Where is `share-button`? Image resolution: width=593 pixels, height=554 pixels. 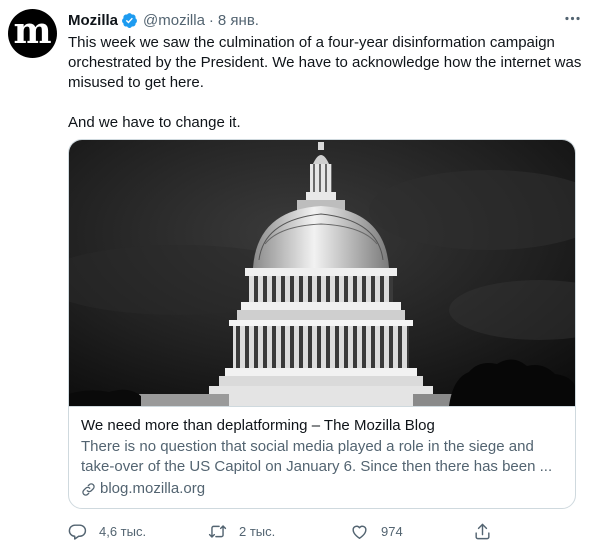 share-button is located at coordinates (488, 531).